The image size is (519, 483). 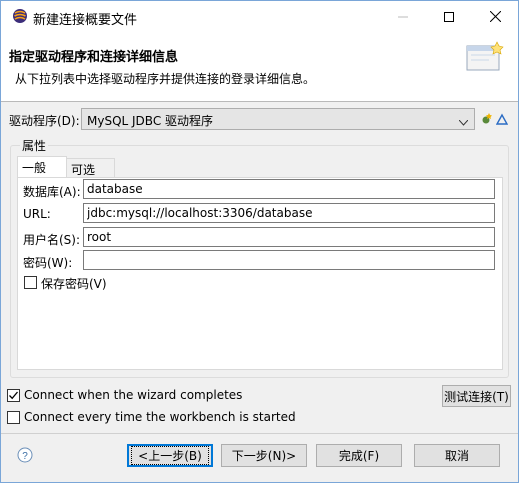 I want to click on close-button, so click(x=495, y=16).